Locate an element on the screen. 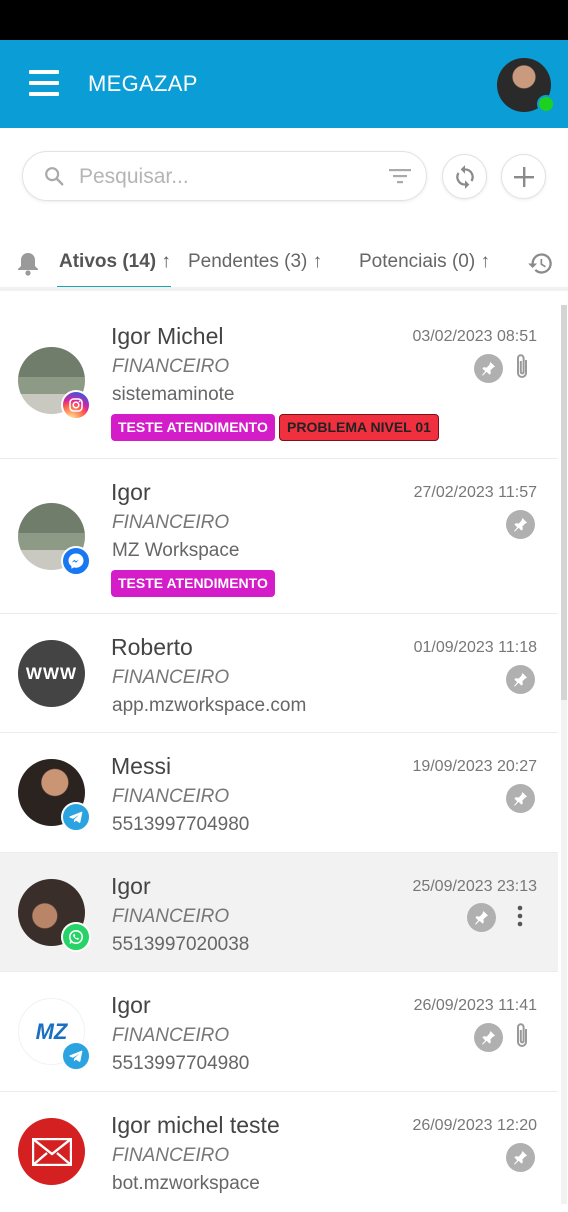 This screenshot has width=568, height=1212. timestamp: 27/02/2023 11:57 is located at coordinates (475, 492).